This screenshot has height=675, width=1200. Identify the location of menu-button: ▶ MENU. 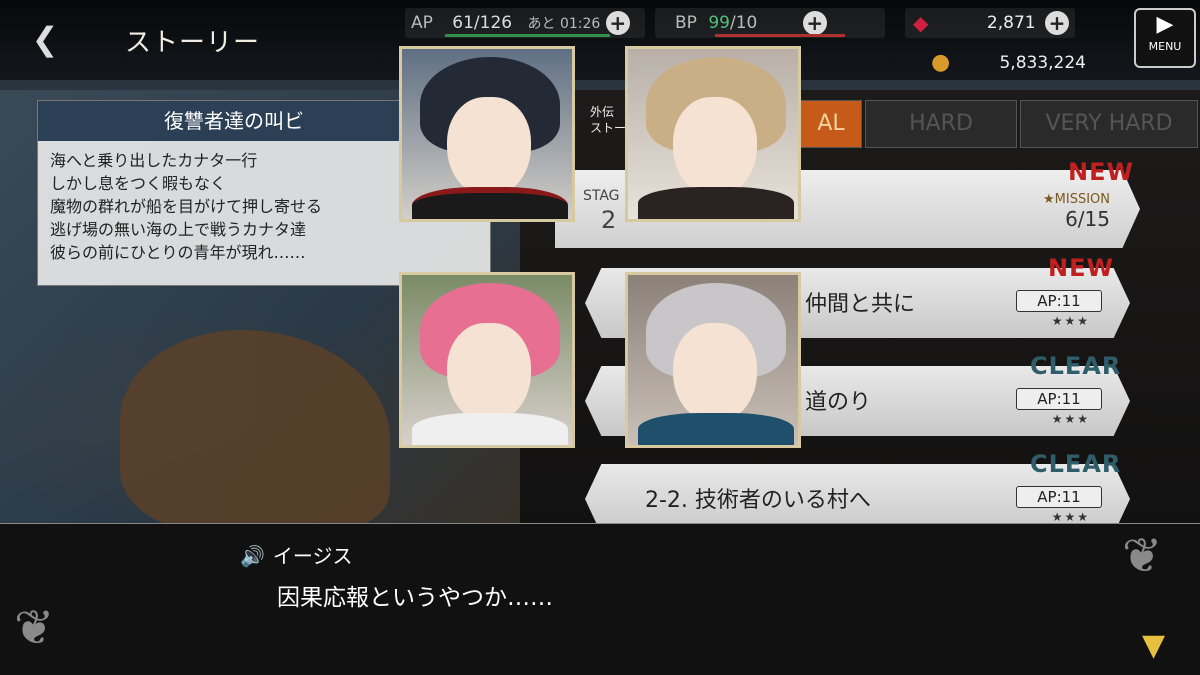
(1165, 38).